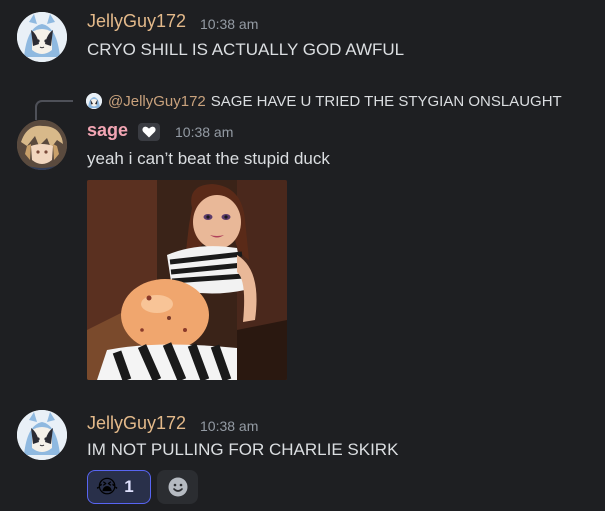 The image size is (605, 511). I want to click on sage-avatar-icon, so click(42, 145).